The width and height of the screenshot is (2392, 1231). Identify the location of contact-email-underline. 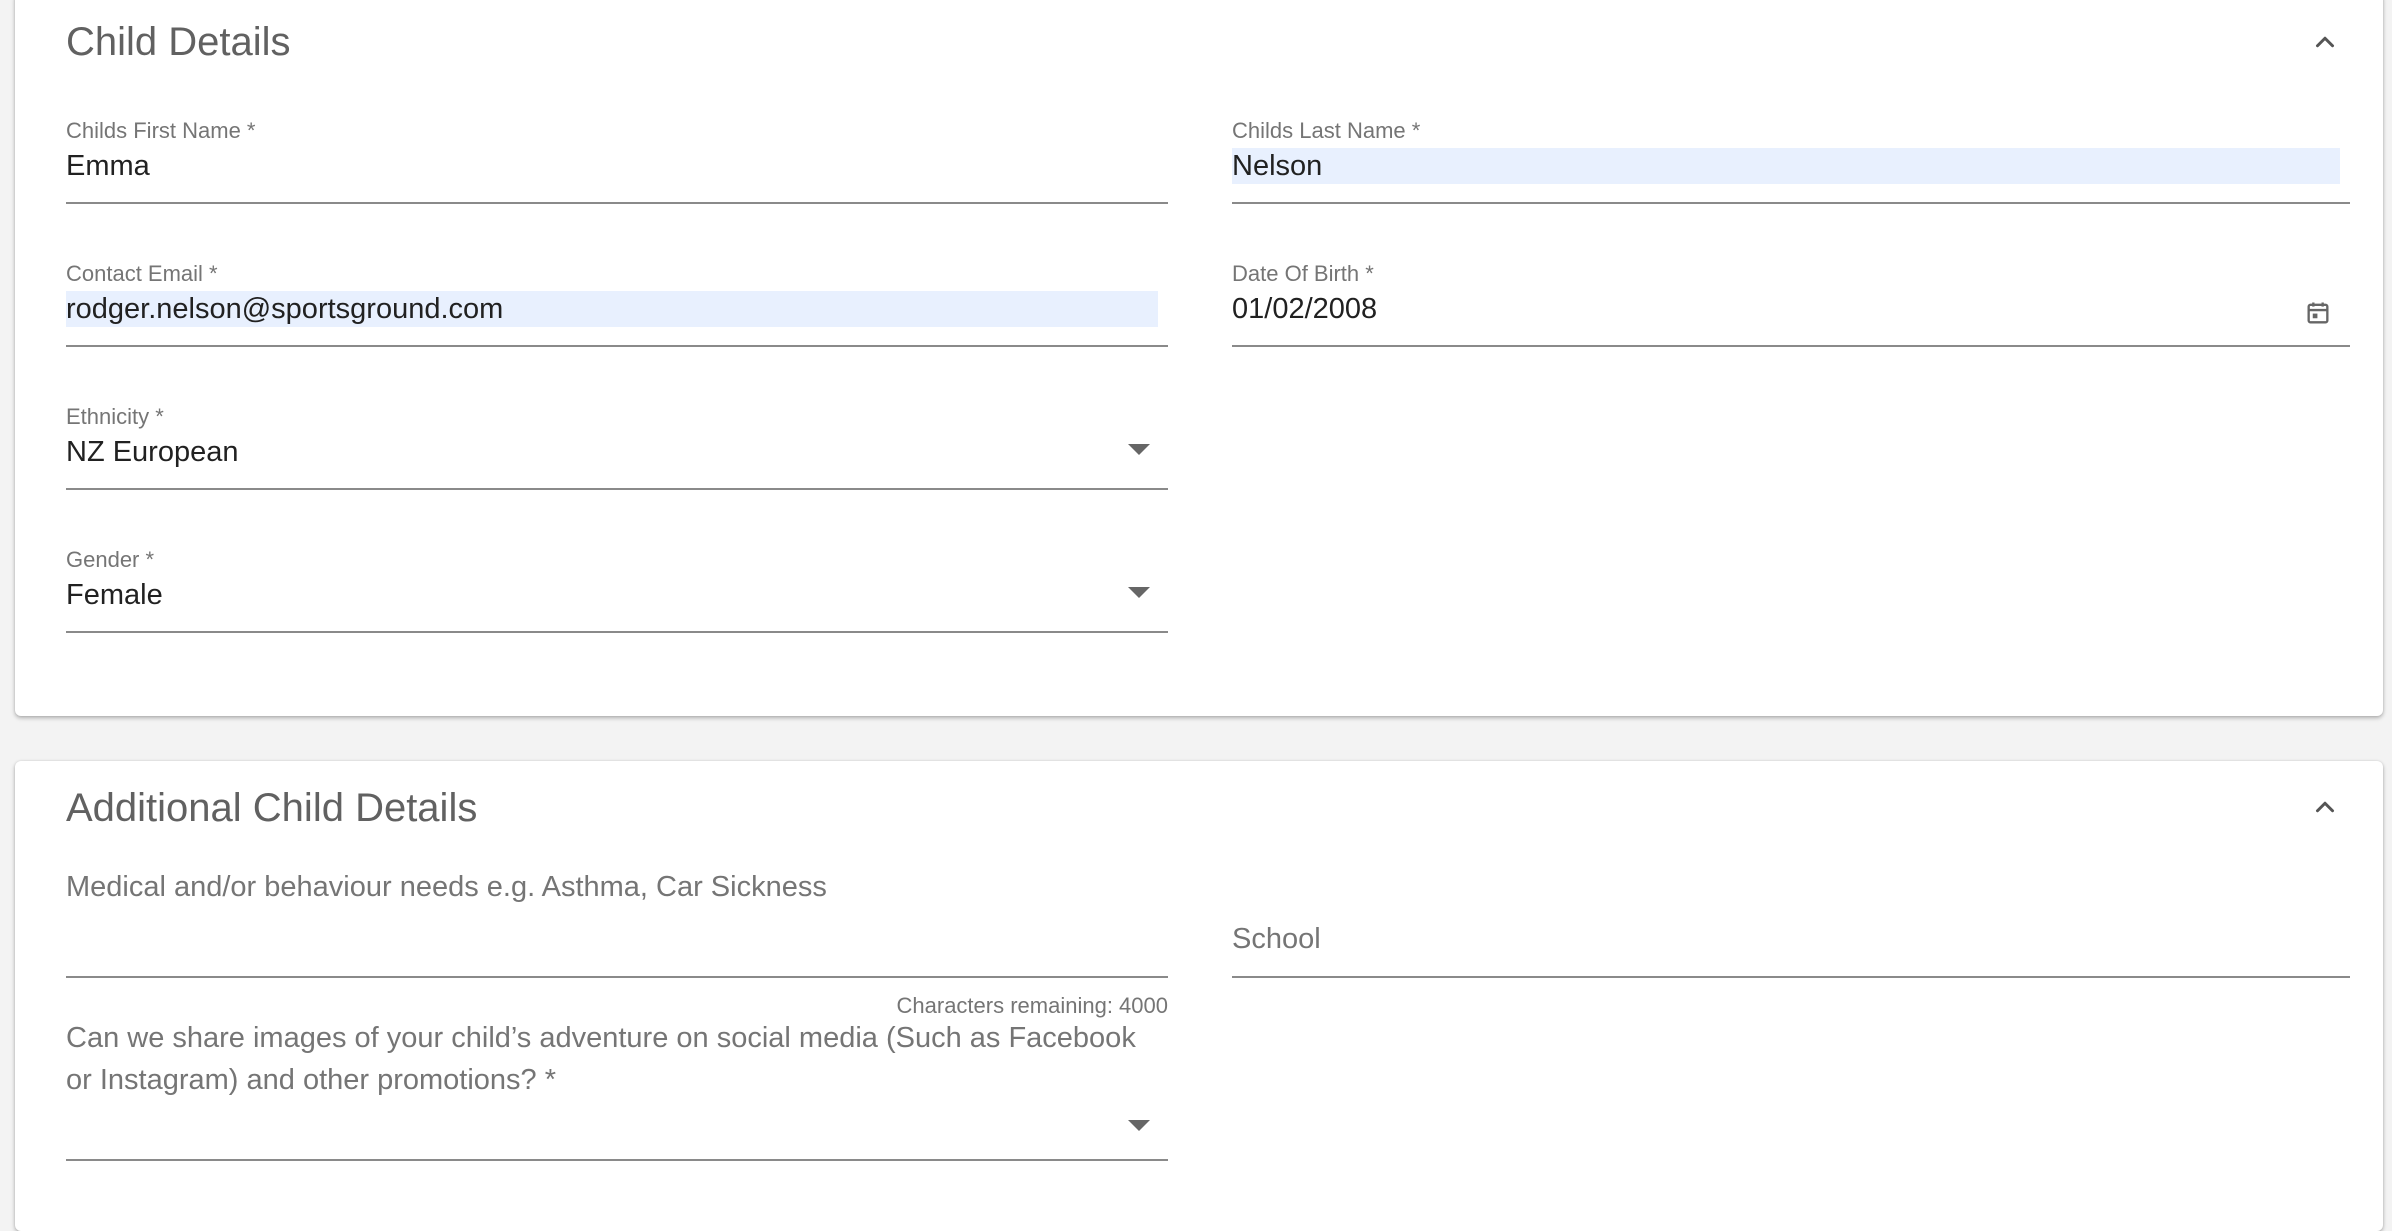
(617, 346).